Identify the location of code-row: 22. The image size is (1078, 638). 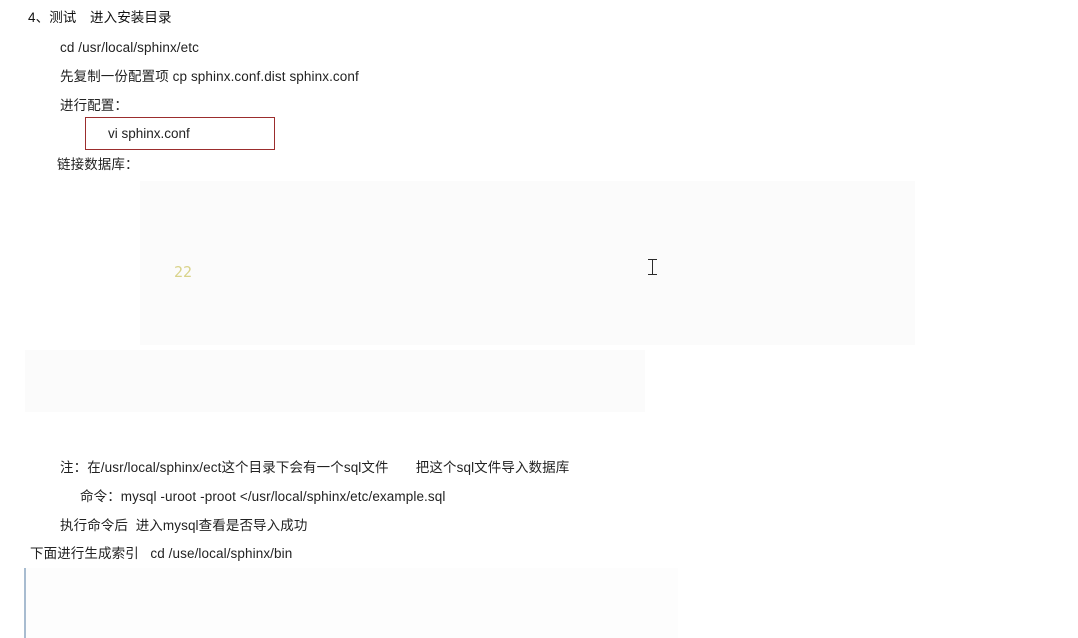
(527, 261).